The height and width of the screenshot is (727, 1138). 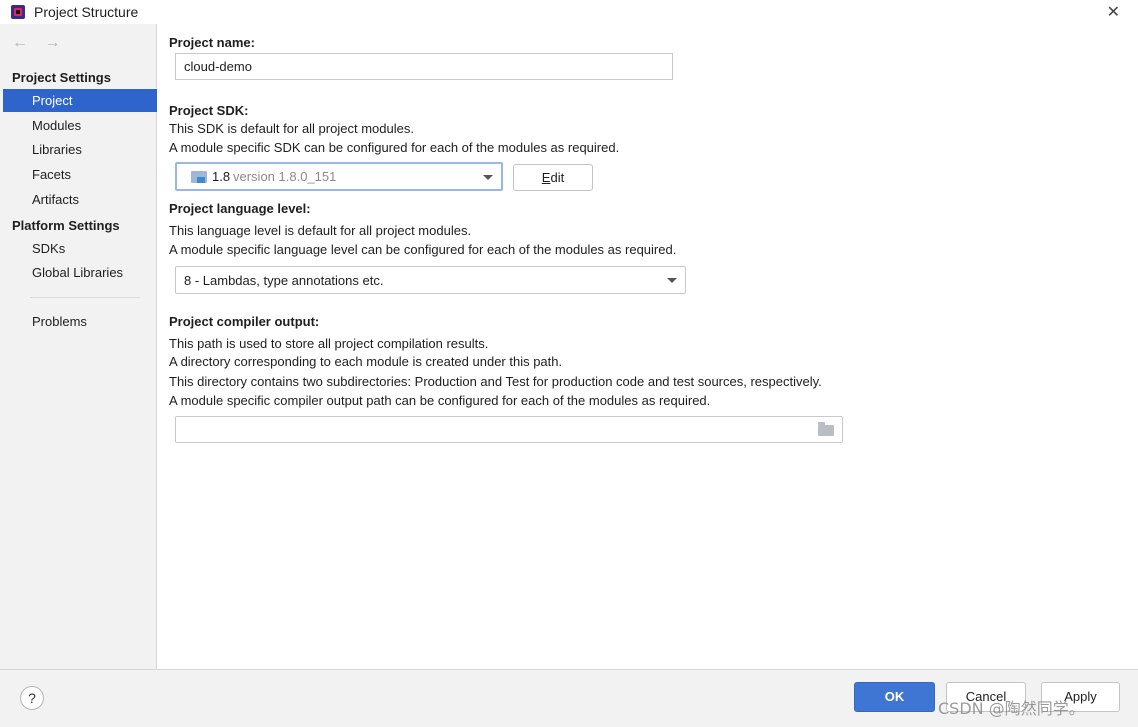 I want to click on language-level-value: 8 - Lambdas, type annotations etc., so click(x=284, y=280).